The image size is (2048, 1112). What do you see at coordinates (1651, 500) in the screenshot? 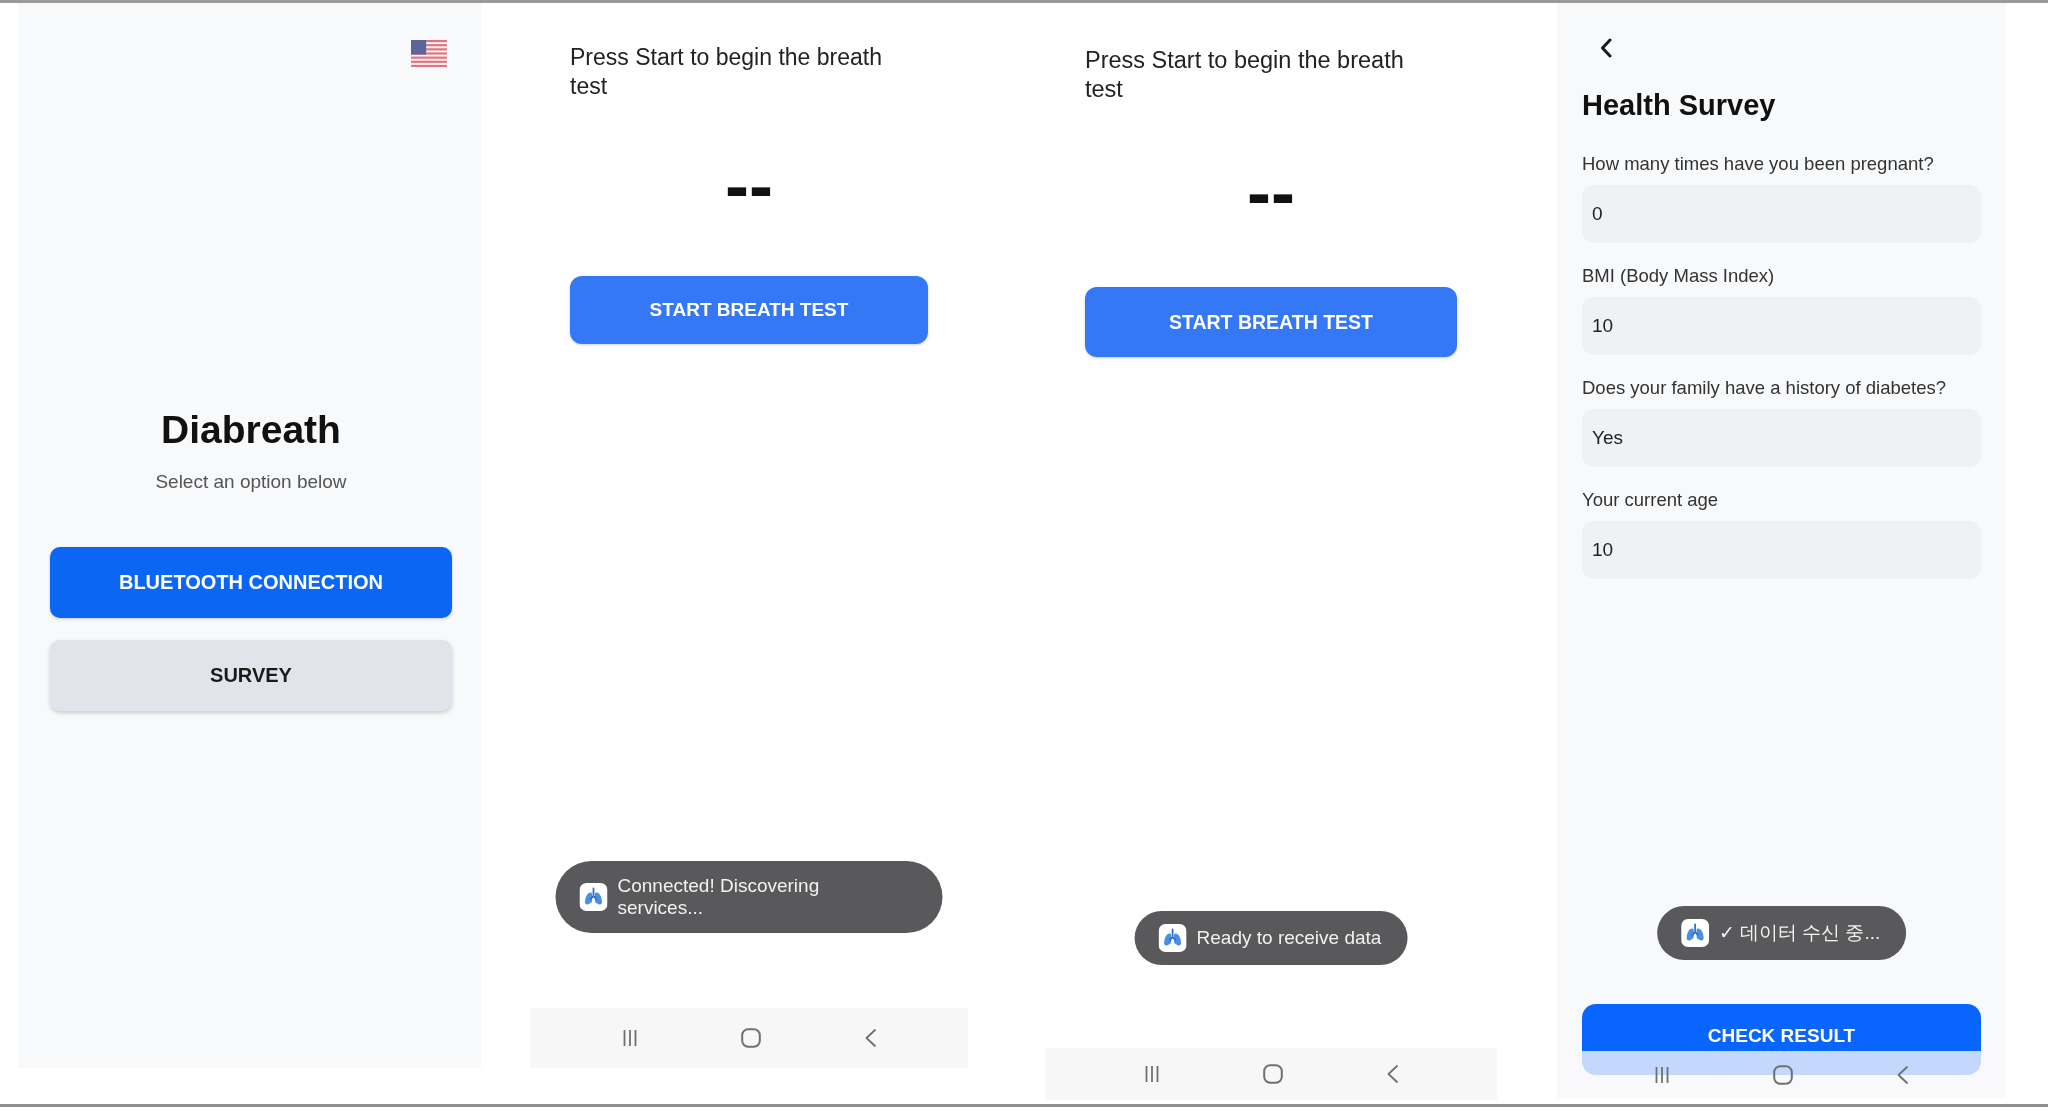
I see `question-label: Your current age` at bounding box center [1651, 500].